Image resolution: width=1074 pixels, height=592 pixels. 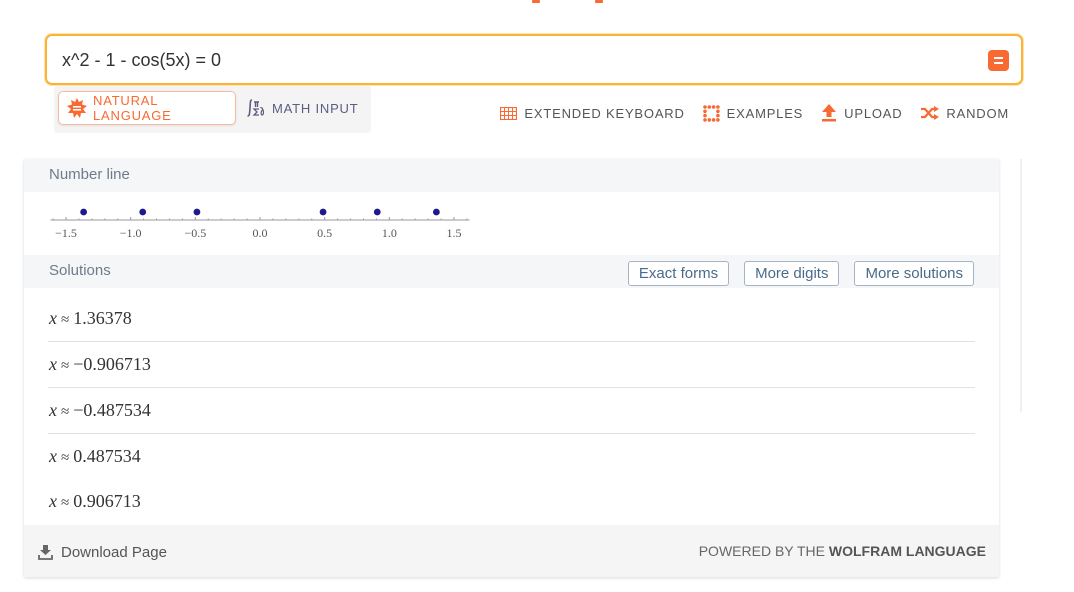 I want to click on solution-value: 1.36378, so click(x=102, y=318).